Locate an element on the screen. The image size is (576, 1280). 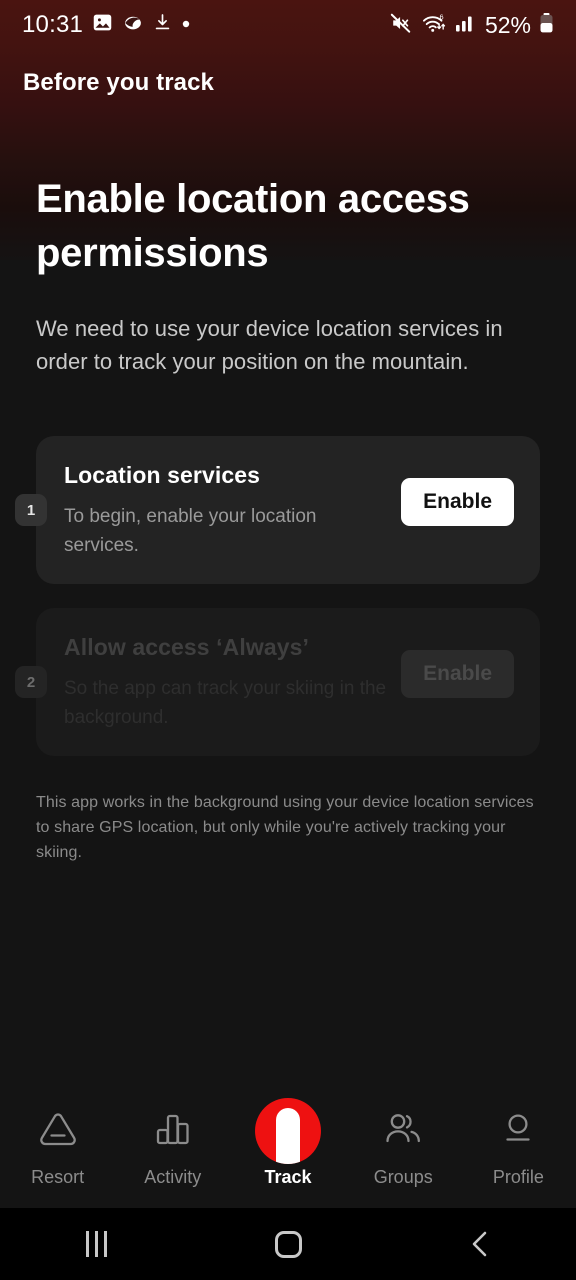
permission-step-subtitle: To begin, enable your location services. is located at coordinates (190, 531).